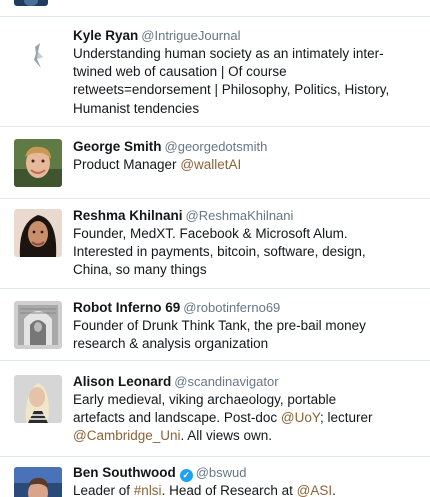 The width and height of the screenshot is (430, 497). I want to click on user-handle: @bswud, so click(221, 472).